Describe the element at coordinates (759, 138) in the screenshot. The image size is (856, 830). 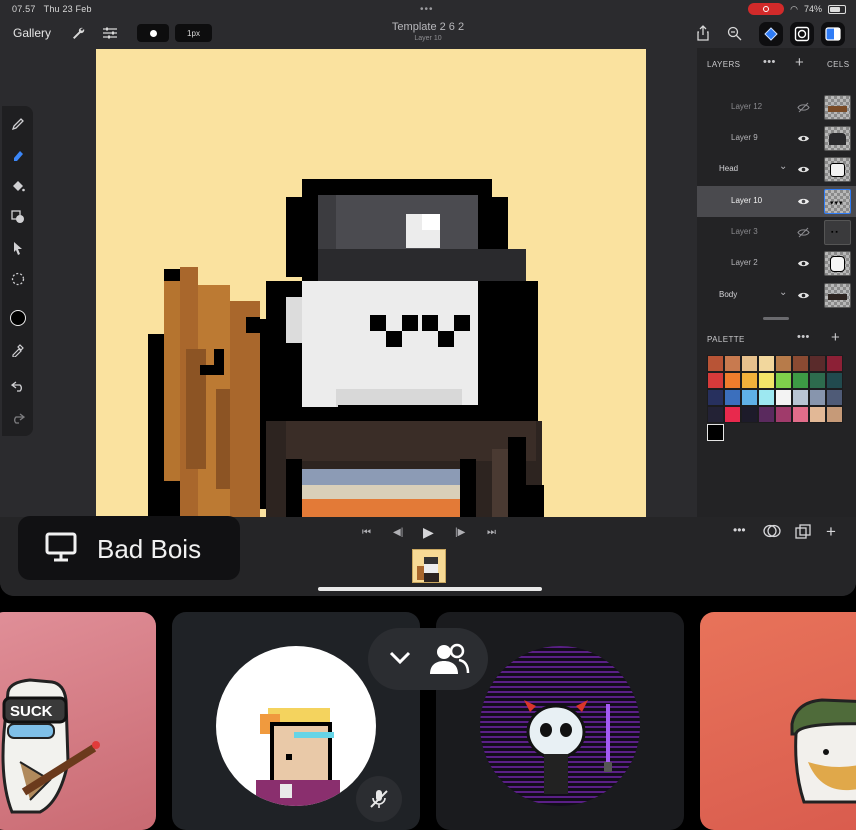
I see `layer-row: Layer 9` at that location.